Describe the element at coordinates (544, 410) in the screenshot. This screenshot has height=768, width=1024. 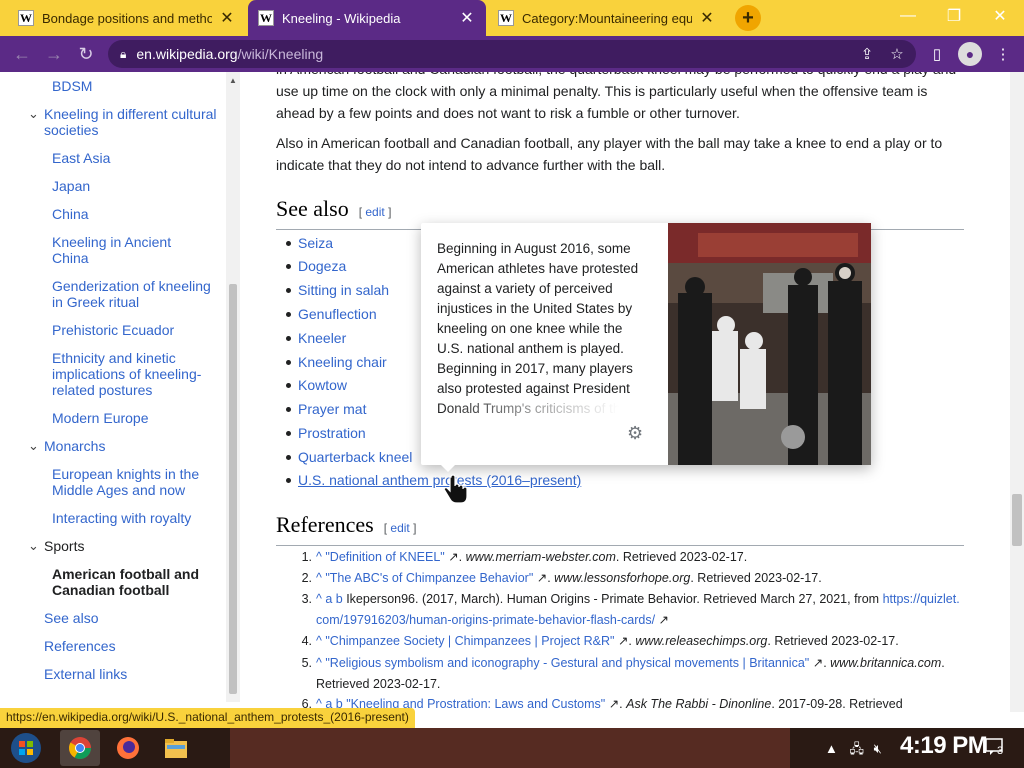
I see `preview-fade` at that location.